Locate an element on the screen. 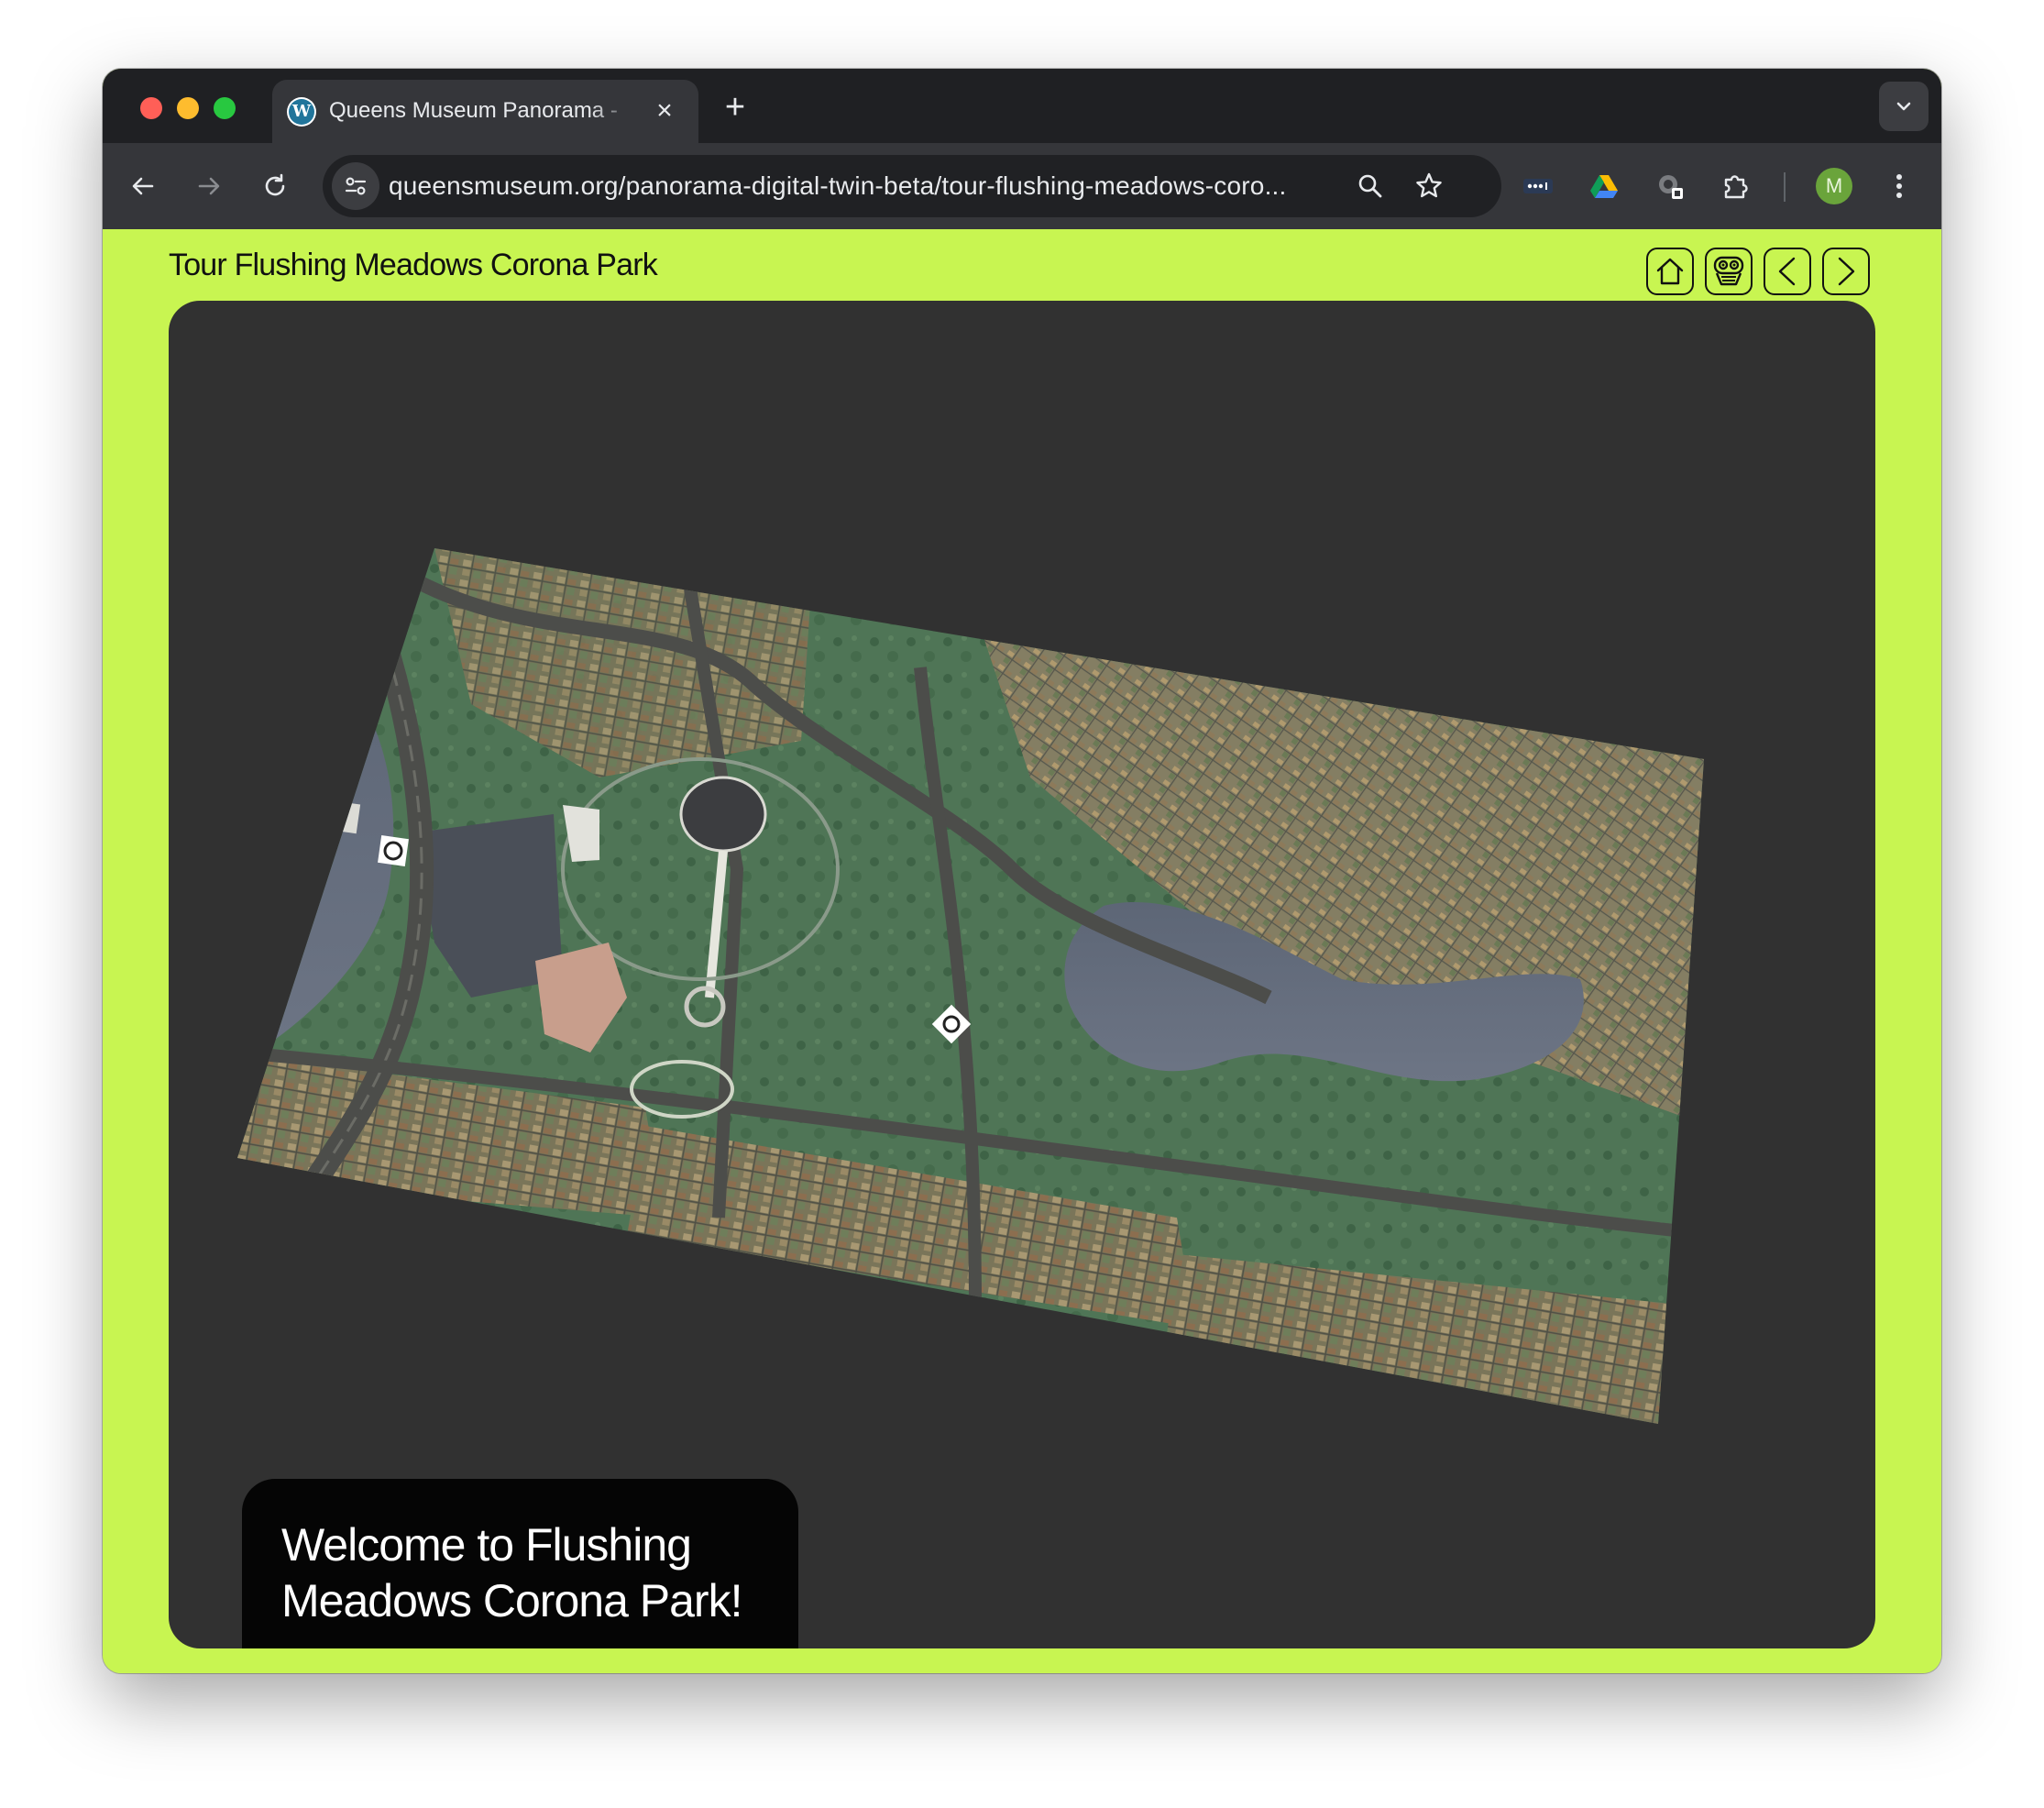  site-info-button is located at coordinates (356, 186).